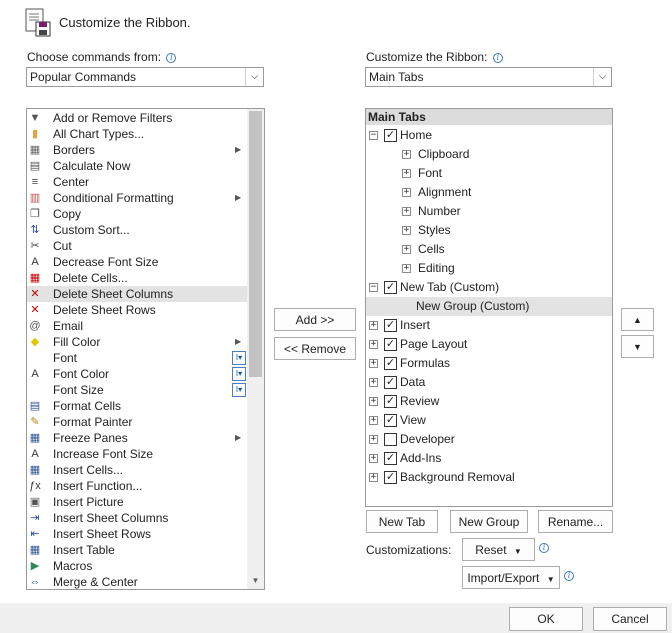 This screenshot has height=633, width=672. Describe the element at coordinates (137, 342) in the screenshot. I see `command-item: ◆ Fill Color ▶` at that location.